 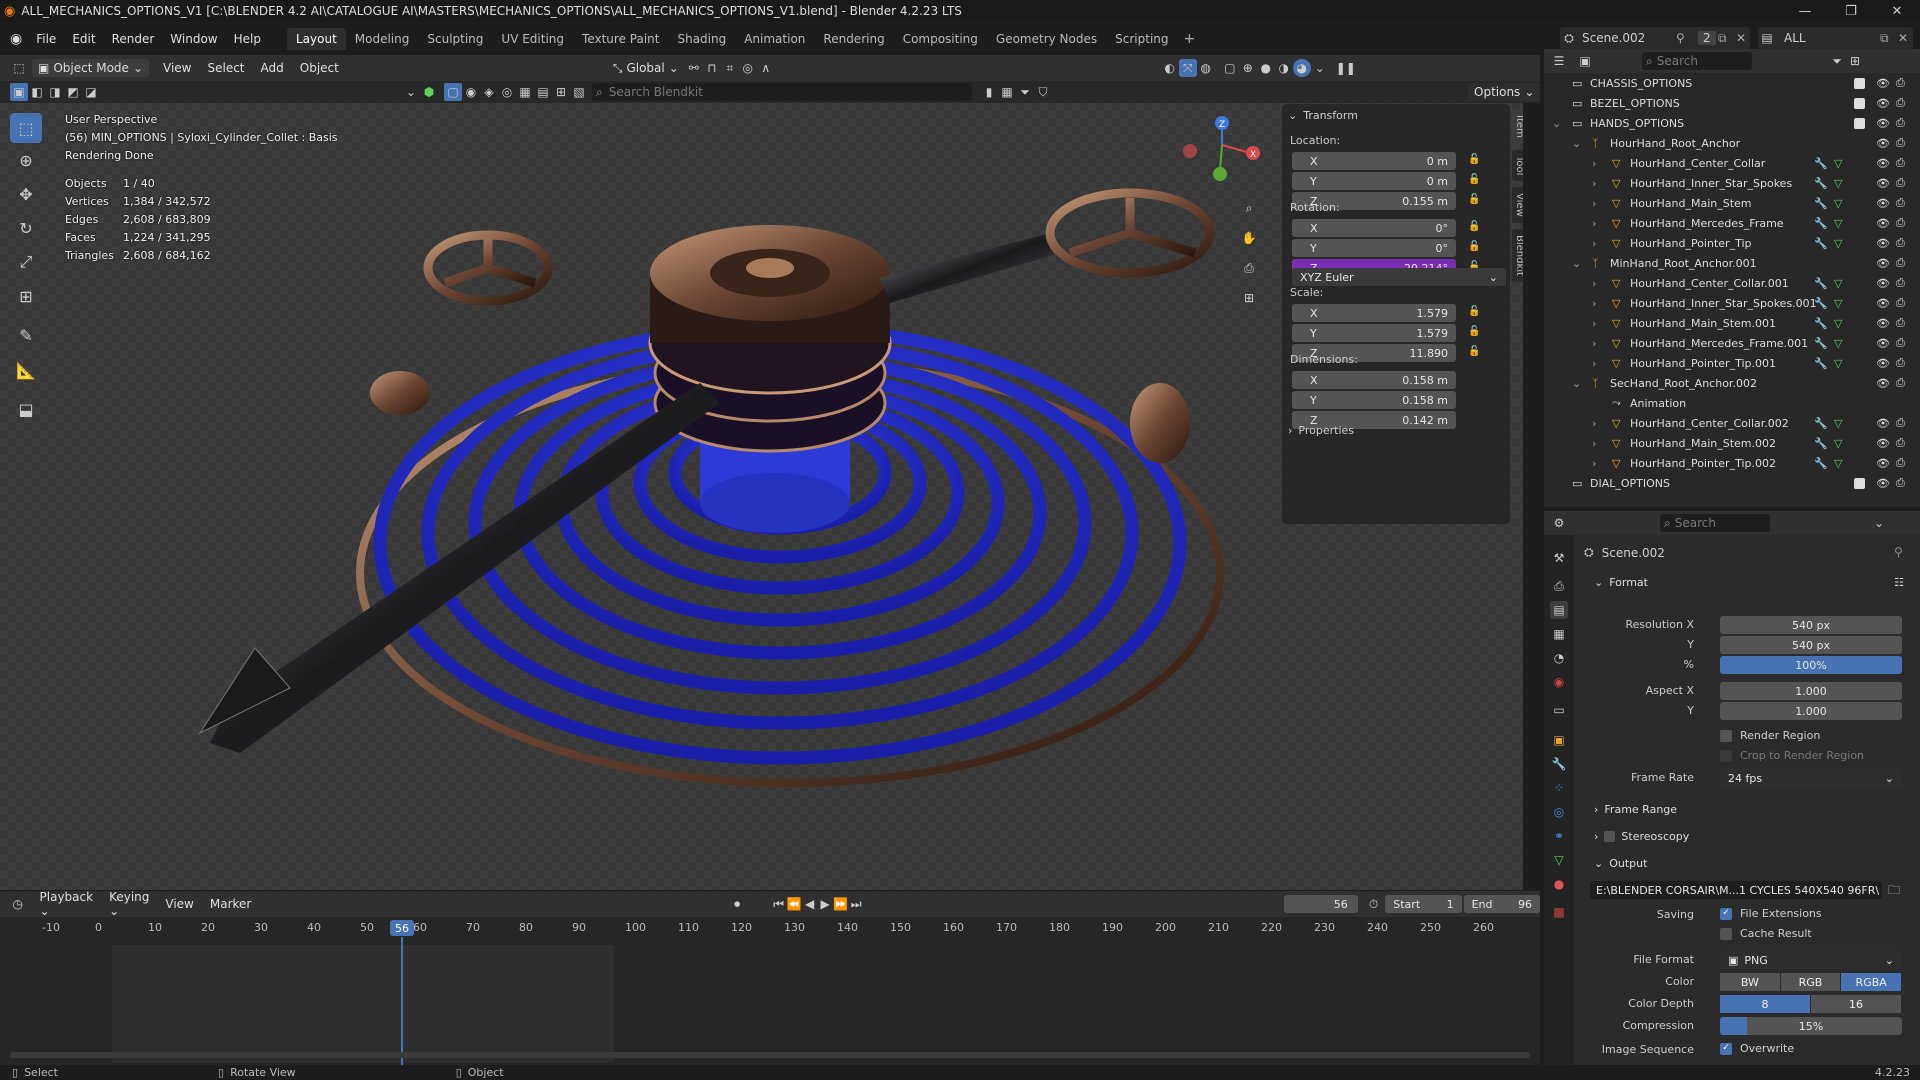 What do you see at coordinates (1399, 277) in the screenshot?
I see `rotation-mode-dropdown: XYZ Euler ⌄` at bounding box center [1399, 277].